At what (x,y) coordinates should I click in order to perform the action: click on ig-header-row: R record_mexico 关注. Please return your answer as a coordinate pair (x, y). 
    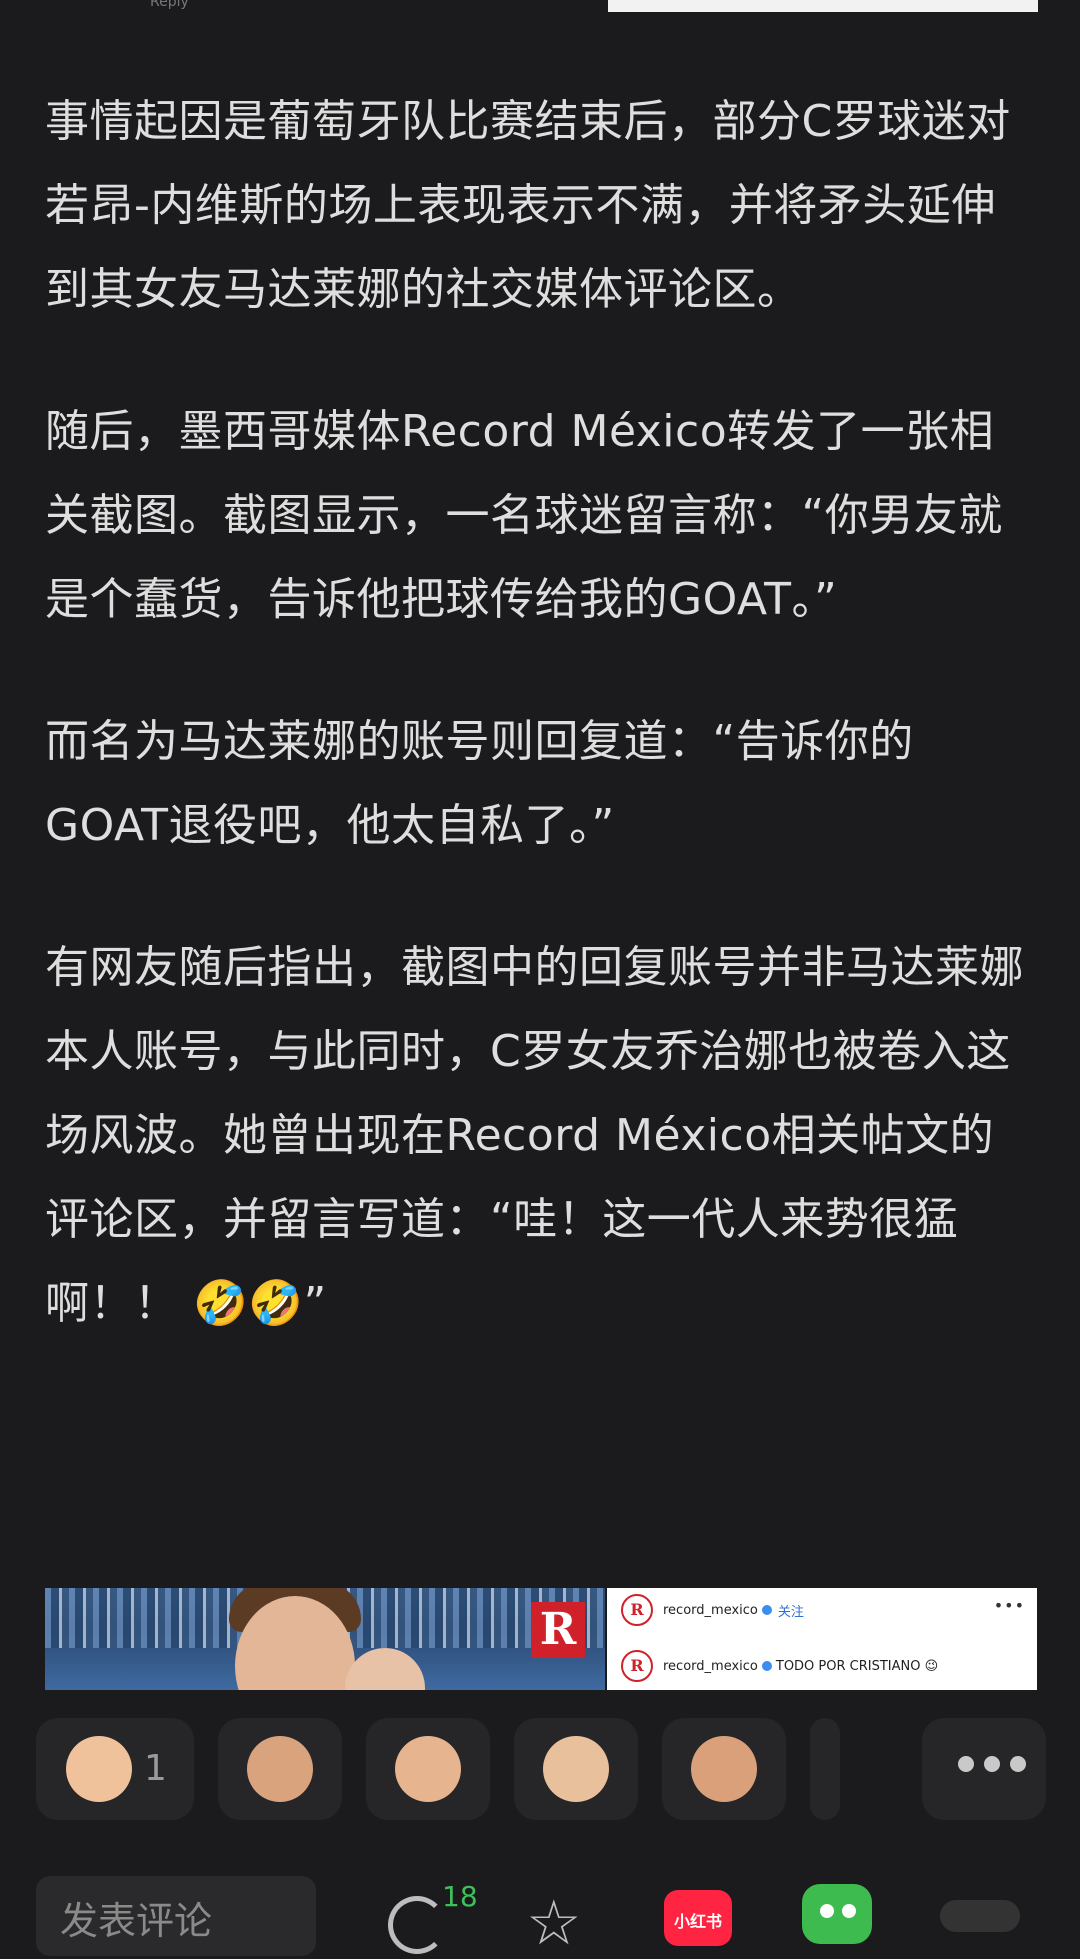
    Looking at the image, I should click on (712, 1610).